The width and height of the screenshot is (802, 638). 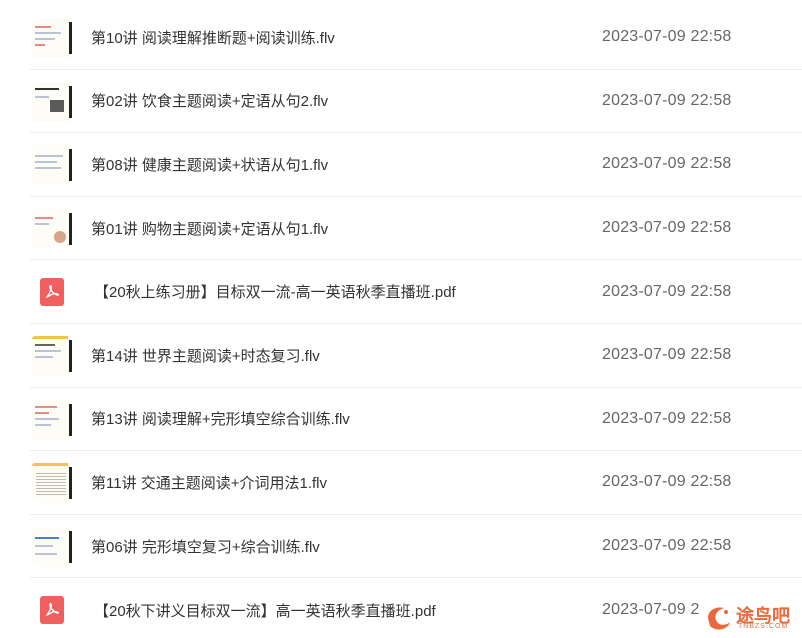 What do you see at coordinates (210, 229) in the screenshot?
I see `file-name: 第01讲 购物主题阅读+定语从句1.flv` at bounding box center [210, 229].